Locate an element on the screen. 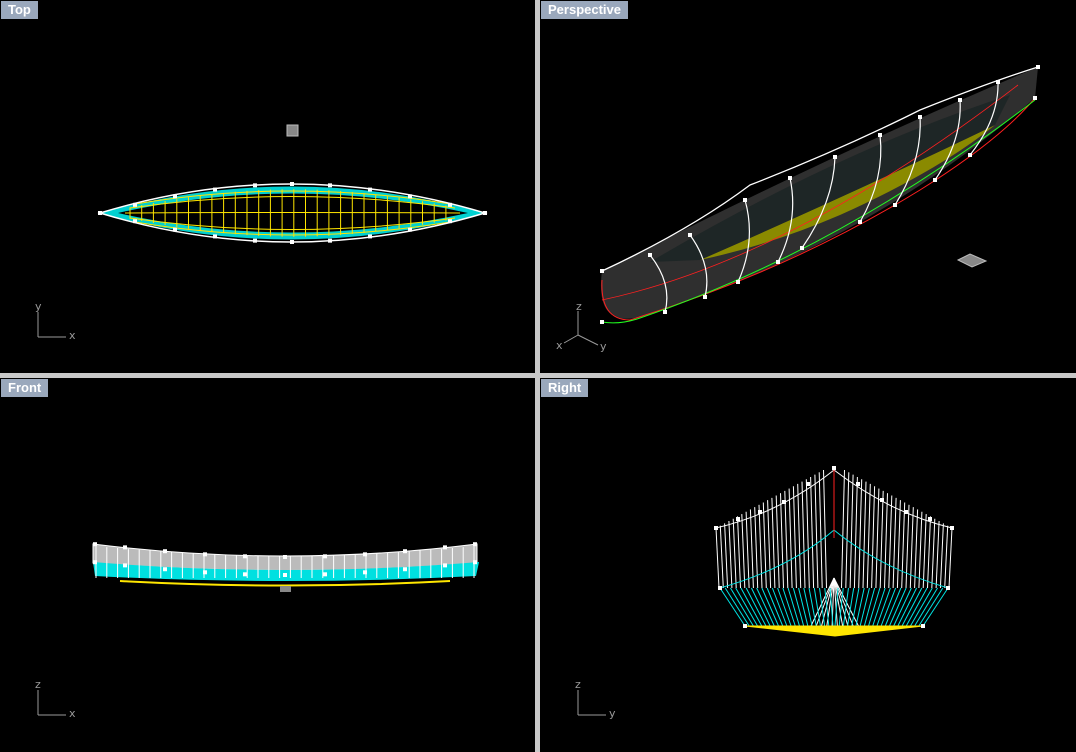 The width and height of the screenshot is (1076, 752). viewport-title-front: Front is located at coordinates (25, 388).